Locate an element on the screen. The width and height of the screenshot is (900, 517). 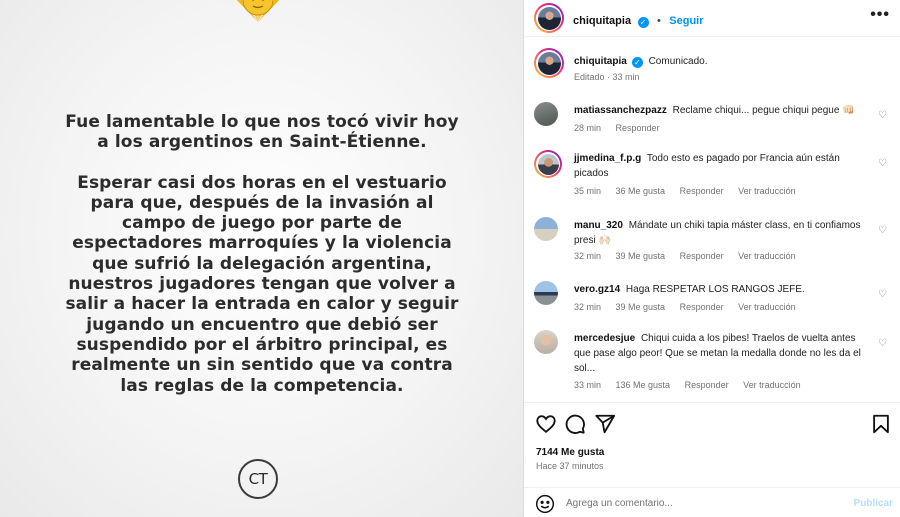
post-comment-button: Publicar is located at coordinates (873, 503).